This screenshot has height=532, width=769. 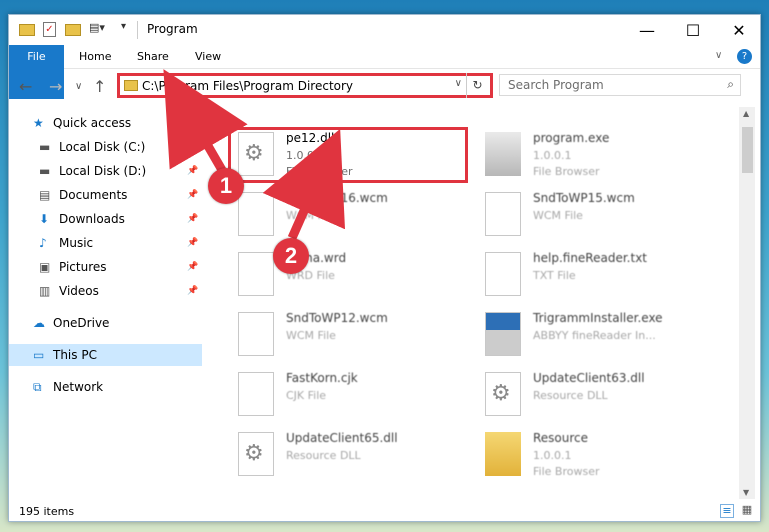 I want to click on callout-2: 2, so click(x=291, y=256).